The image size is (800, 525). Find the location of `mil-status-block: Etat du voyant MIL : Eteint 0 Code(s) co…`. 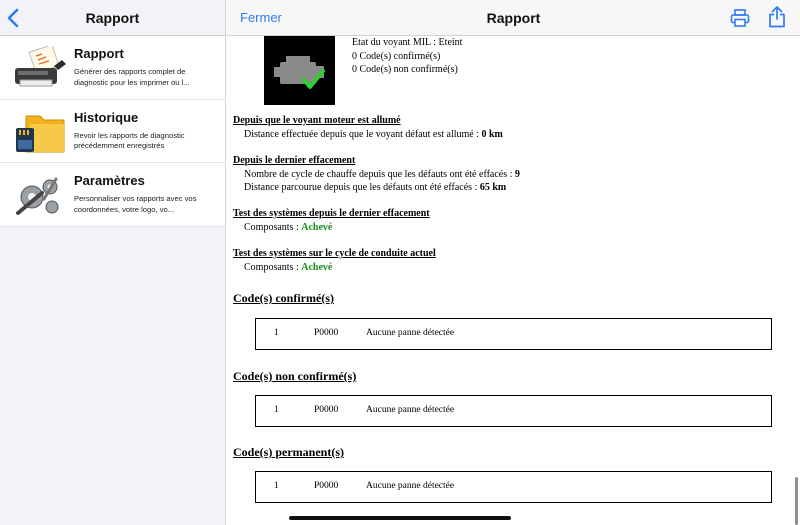

mil-status-block: Etat du voyant MIL : Eteint 0 Code(s) co… is located at coordinates (407, 56).